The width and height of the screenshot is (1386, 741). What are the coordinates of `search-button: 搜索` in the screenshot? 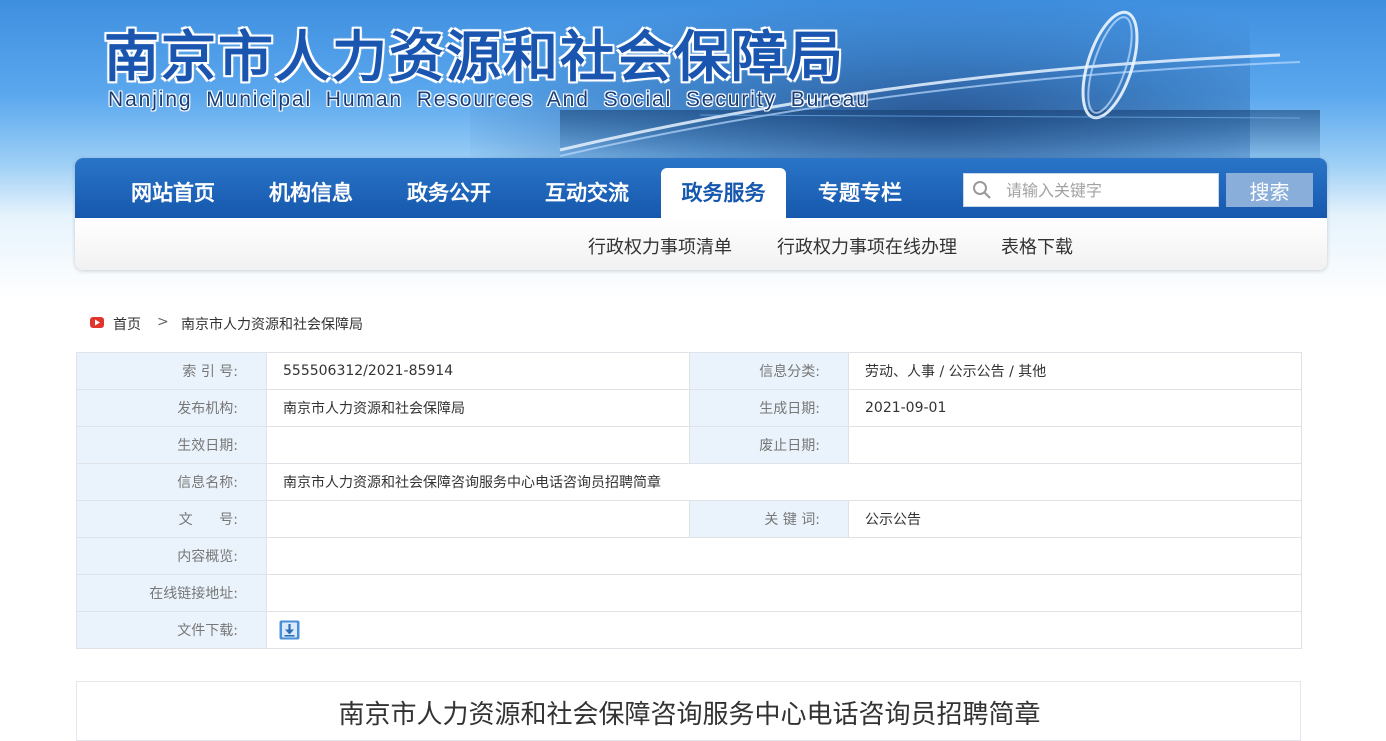 It's located at (1269, 190).